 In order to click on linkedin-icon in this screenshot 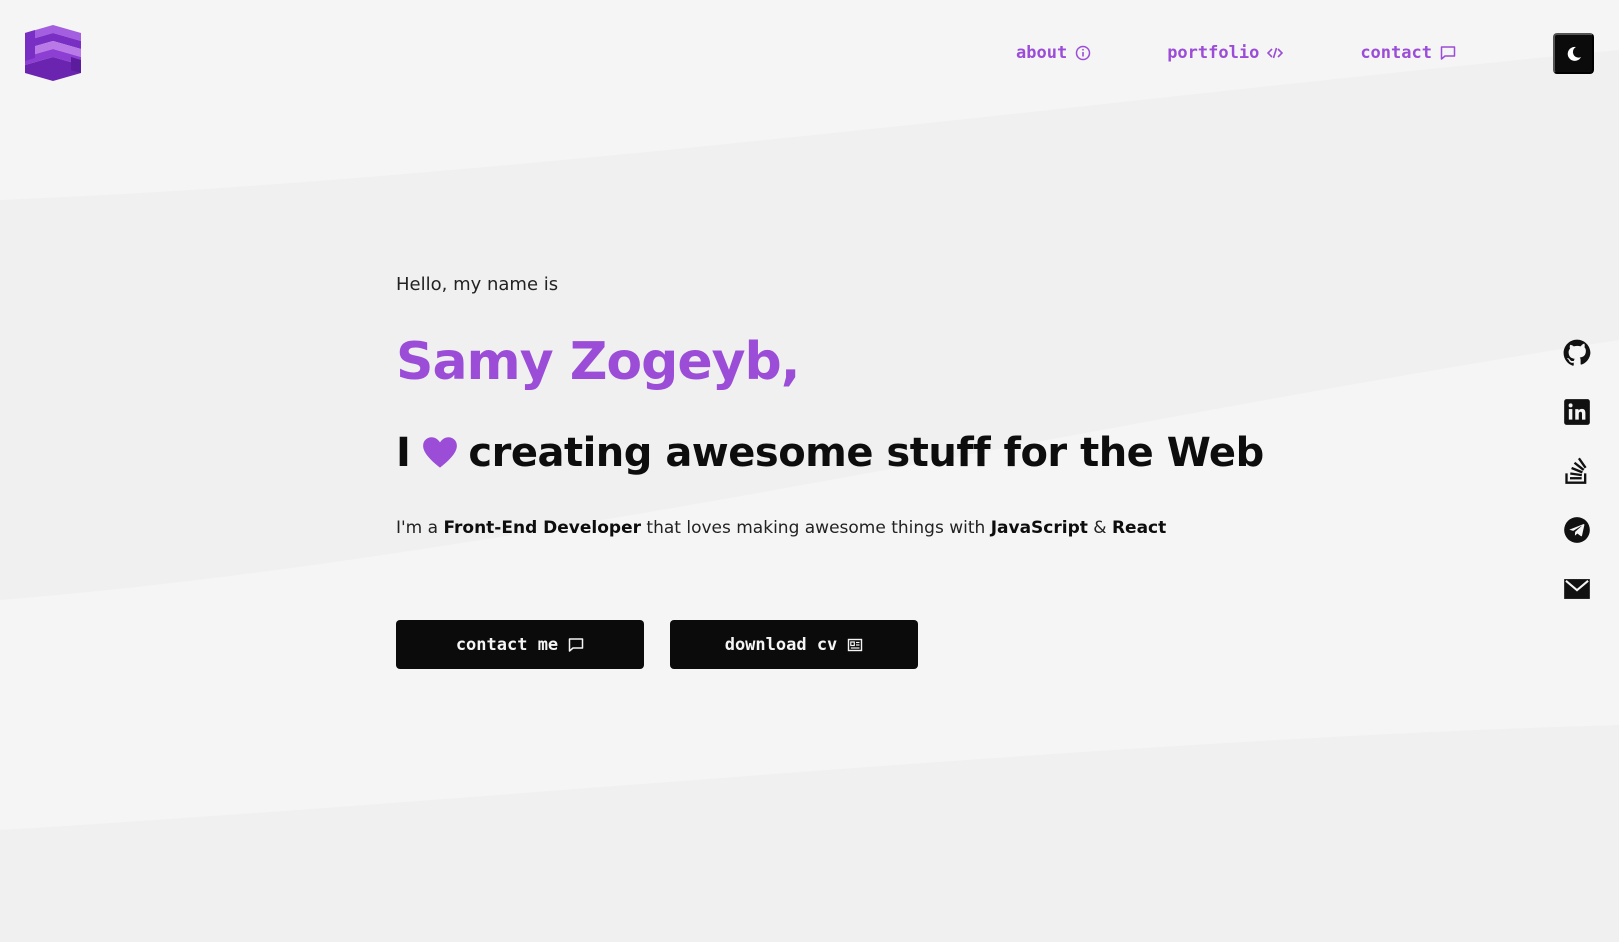, I will do `click(1577, 412)`.